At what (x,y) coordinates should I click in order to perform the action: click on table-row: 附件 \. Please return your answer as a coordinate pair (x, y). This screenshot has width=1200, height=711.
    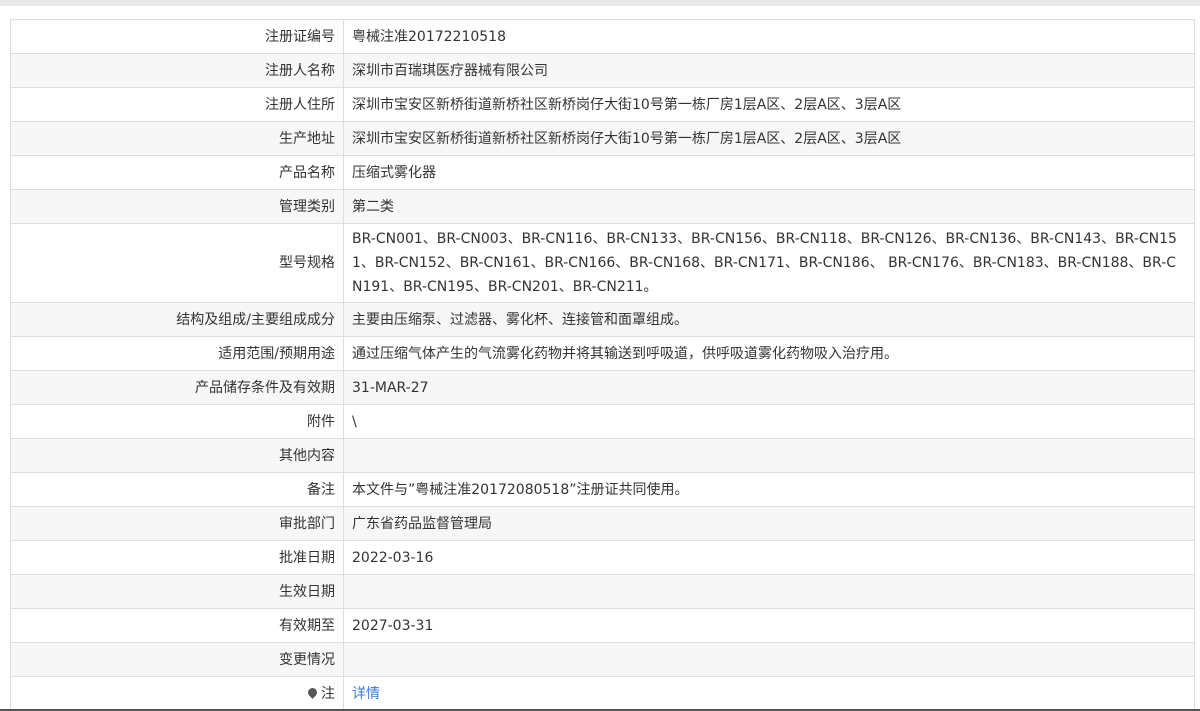
    Looking at the image, I should click on (602, 421).